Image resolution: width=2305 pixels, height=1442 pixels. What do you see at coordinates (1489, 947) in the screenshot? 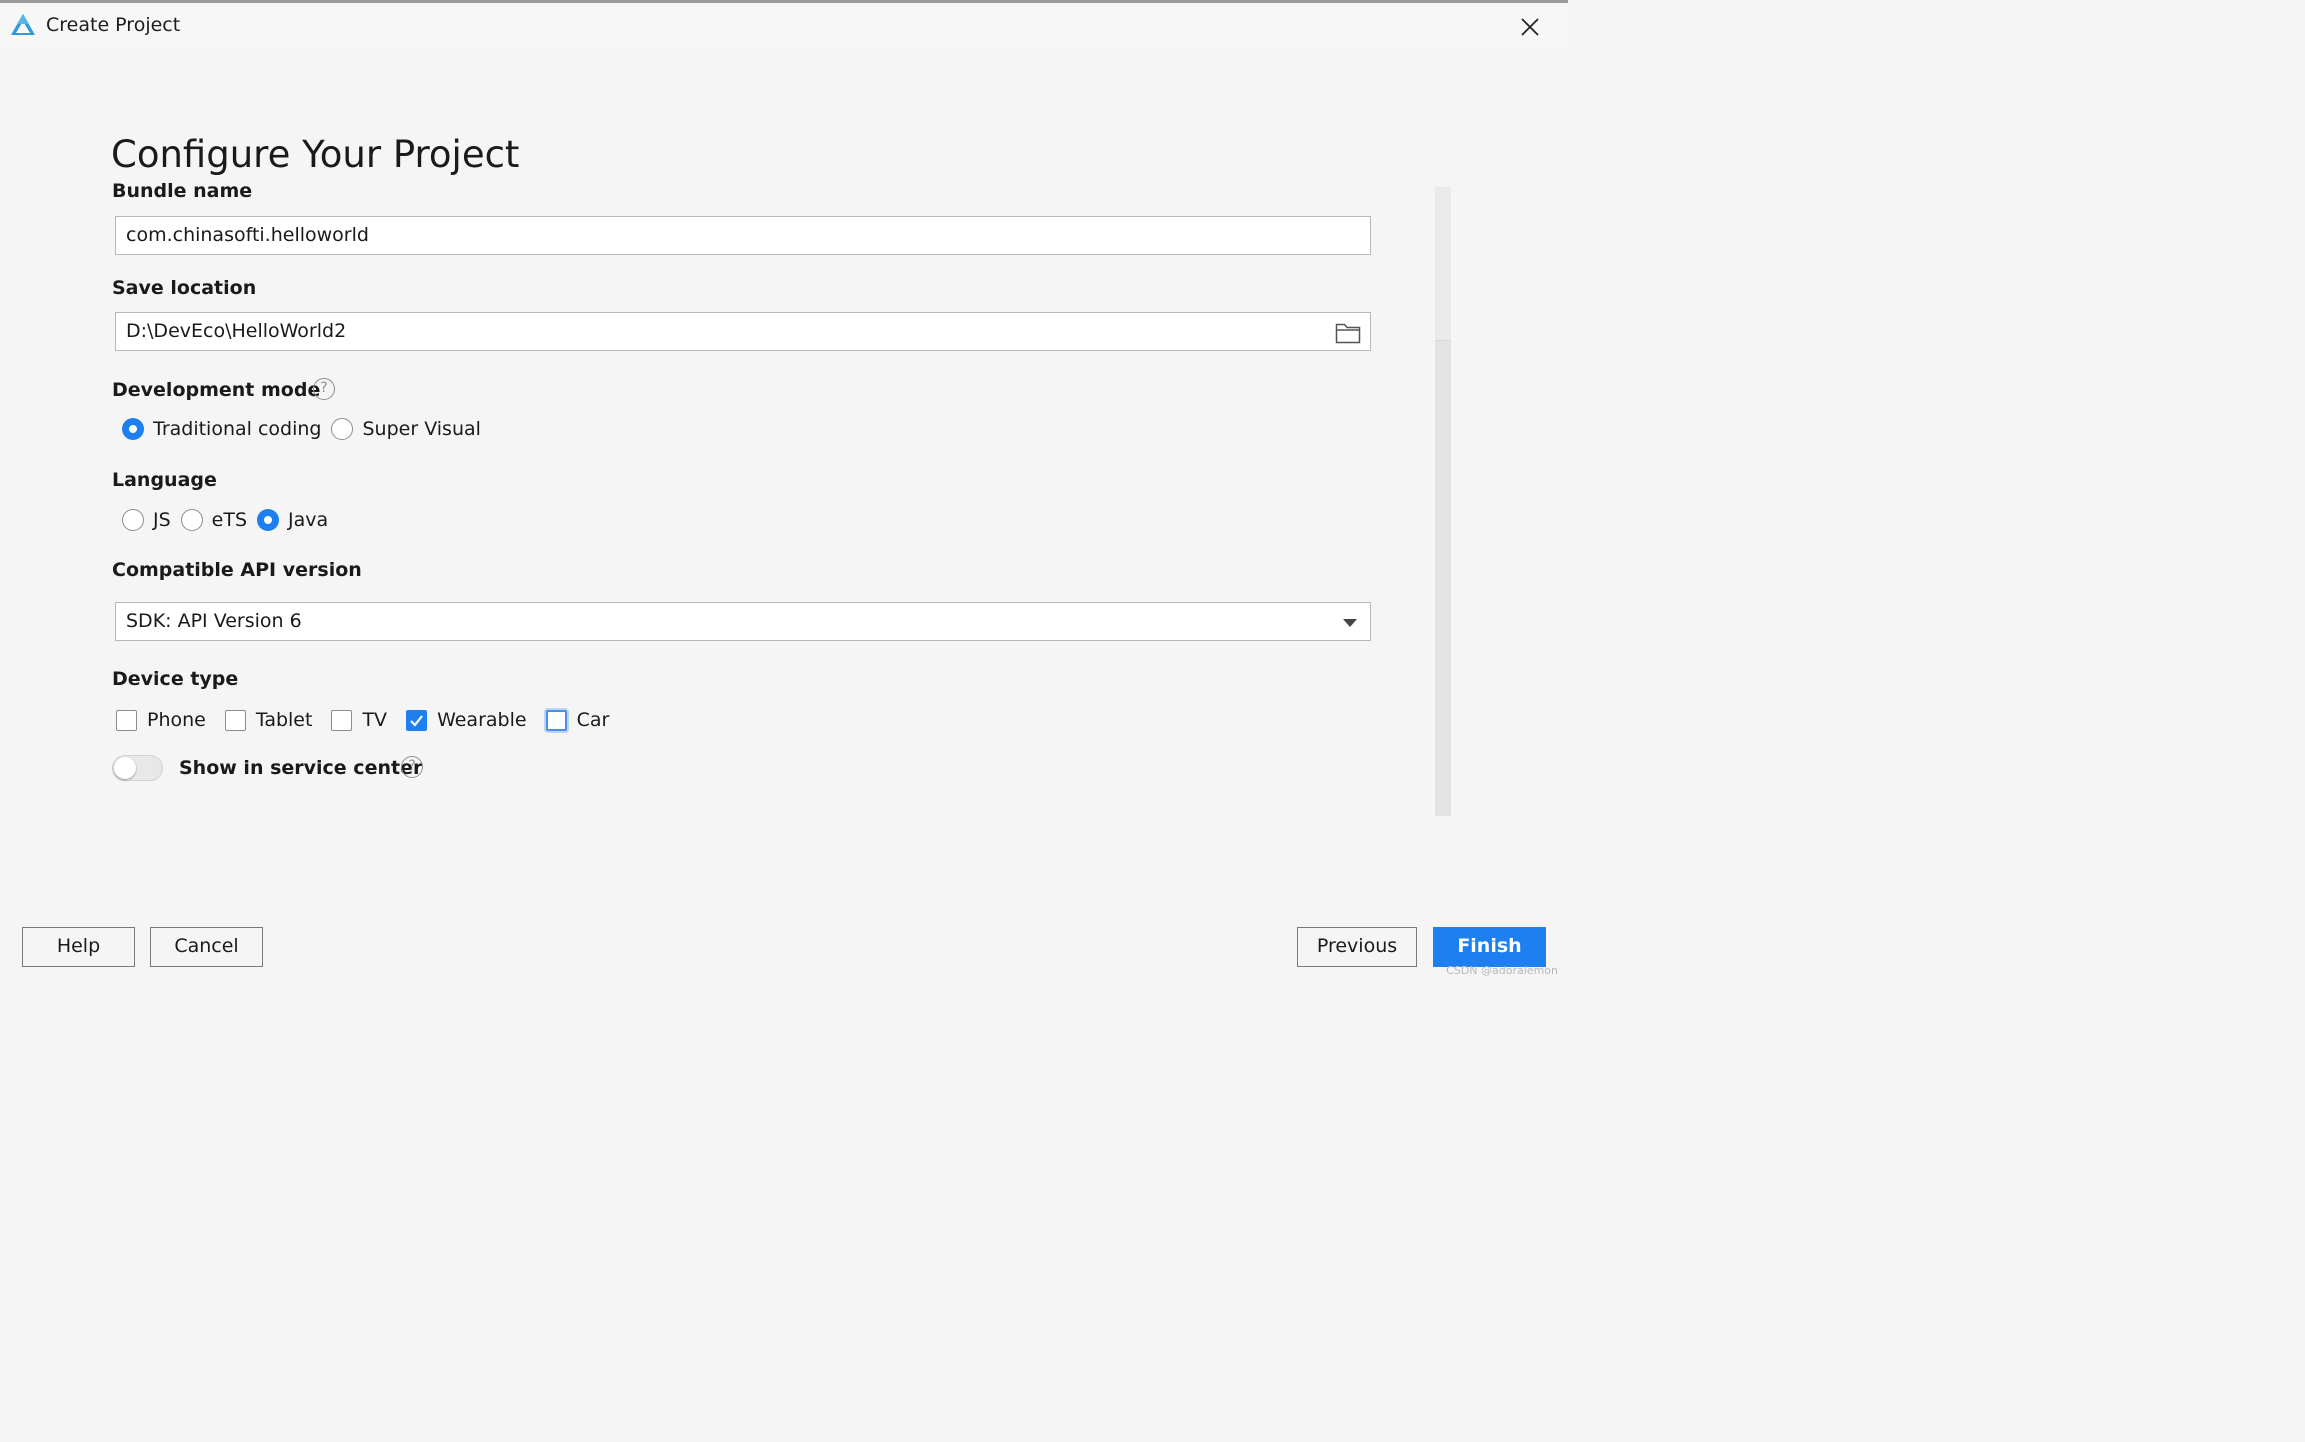
I see `finish-button: Finish` at bounding box center [1489, 947].